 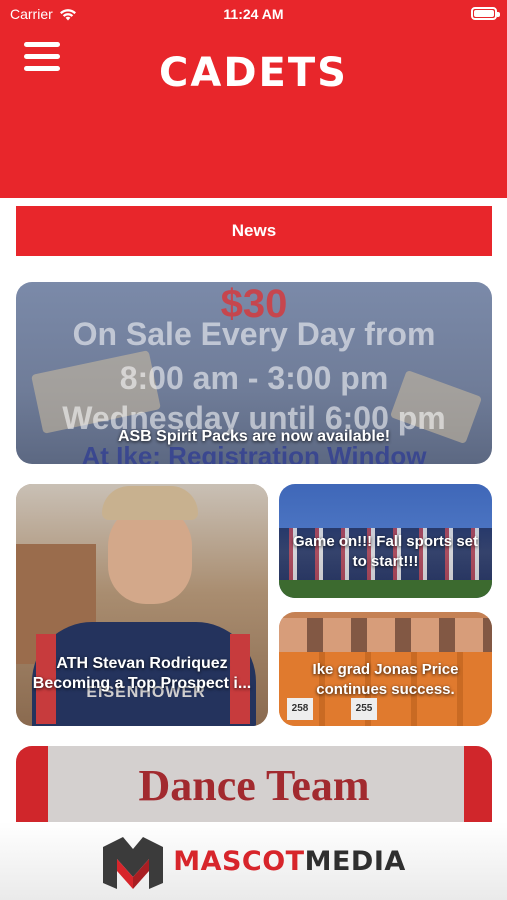 I want to click on card-image-bib: 258, so click(x=300, y=709).